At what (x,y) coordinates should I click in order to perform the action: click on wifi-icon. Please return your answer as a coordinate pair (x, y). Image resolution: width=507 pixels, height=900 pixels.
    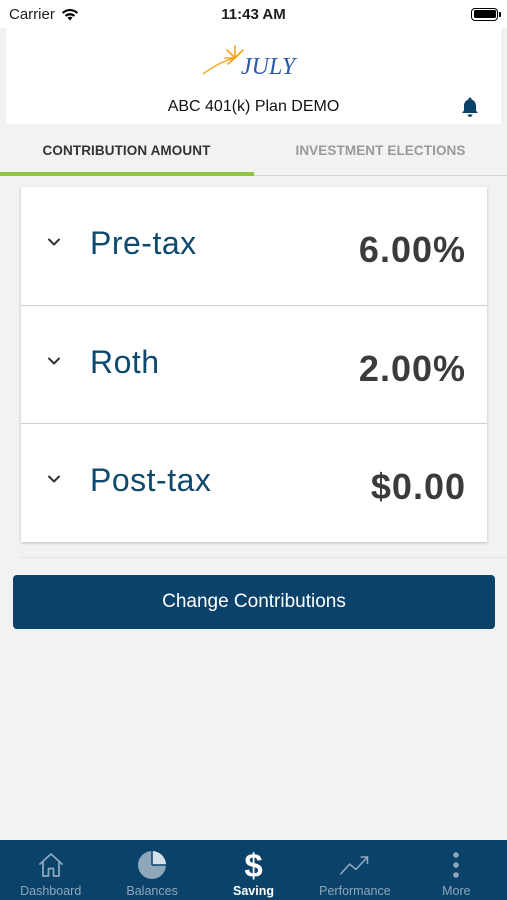
    Looking at the image, I should click on (69, 14).